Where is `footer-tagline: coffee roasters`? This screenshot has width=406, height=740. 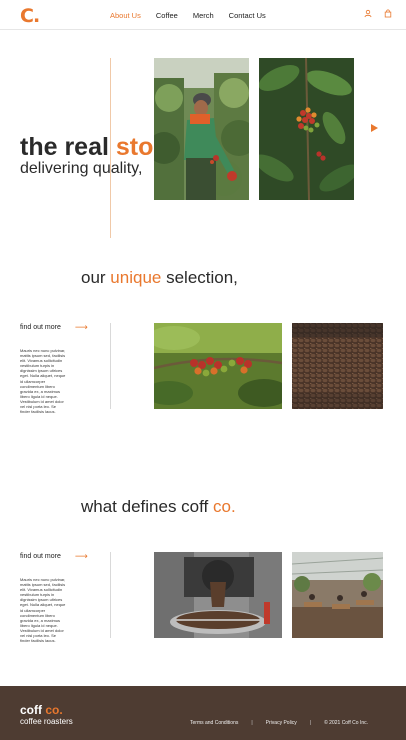
footer-tagline: coffee roasters is located at coordinates (46, 721).